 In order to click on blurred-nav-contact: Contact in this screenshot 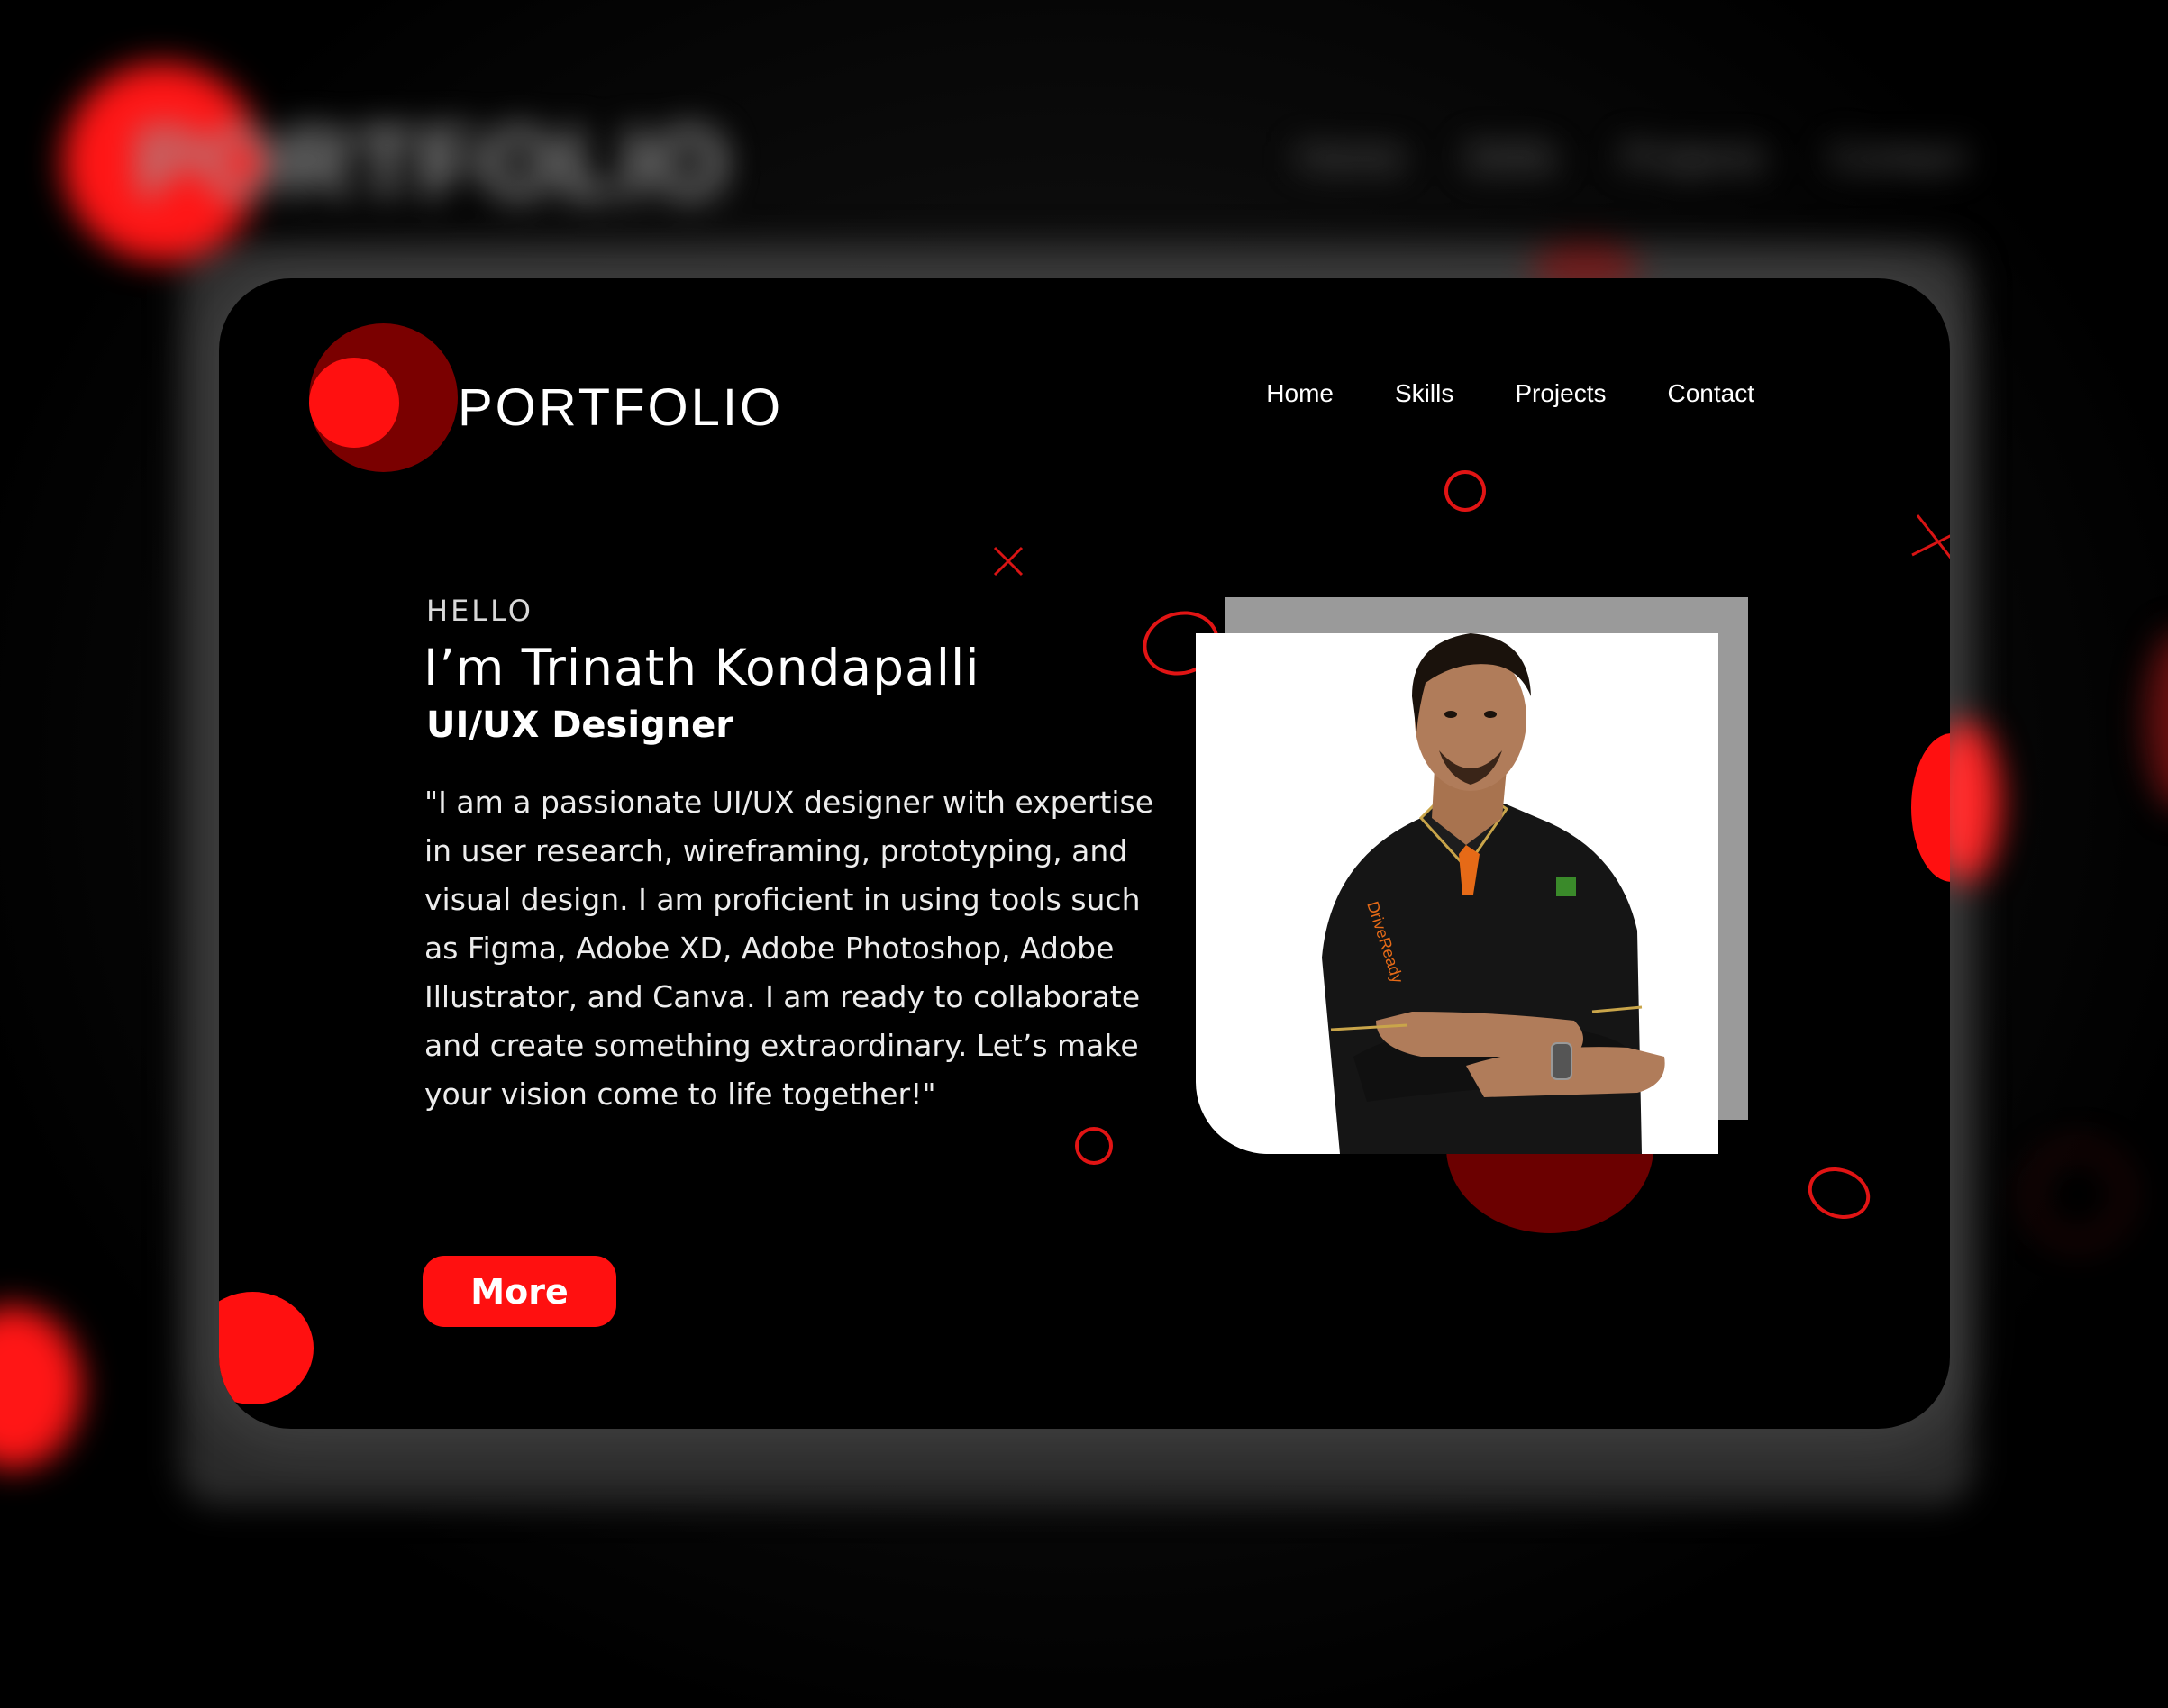, I will do `click(1897, 157)`.